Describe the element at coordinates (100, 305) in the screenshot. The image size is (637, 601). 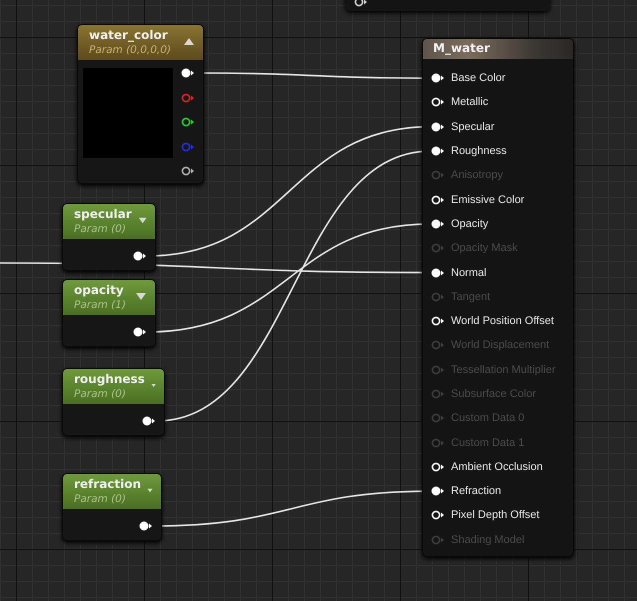
I see `node-subtitle: Param (1)` at that location.